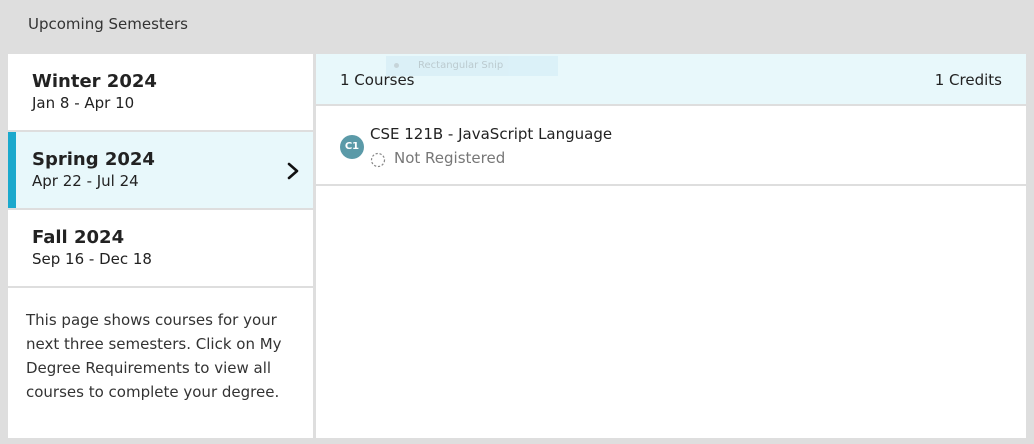 The image size is (1034, 444). What do you see at coordinates (396, 65) in the screenshot?
I see `snip-dot-icon` at bounding box center [396, 65].